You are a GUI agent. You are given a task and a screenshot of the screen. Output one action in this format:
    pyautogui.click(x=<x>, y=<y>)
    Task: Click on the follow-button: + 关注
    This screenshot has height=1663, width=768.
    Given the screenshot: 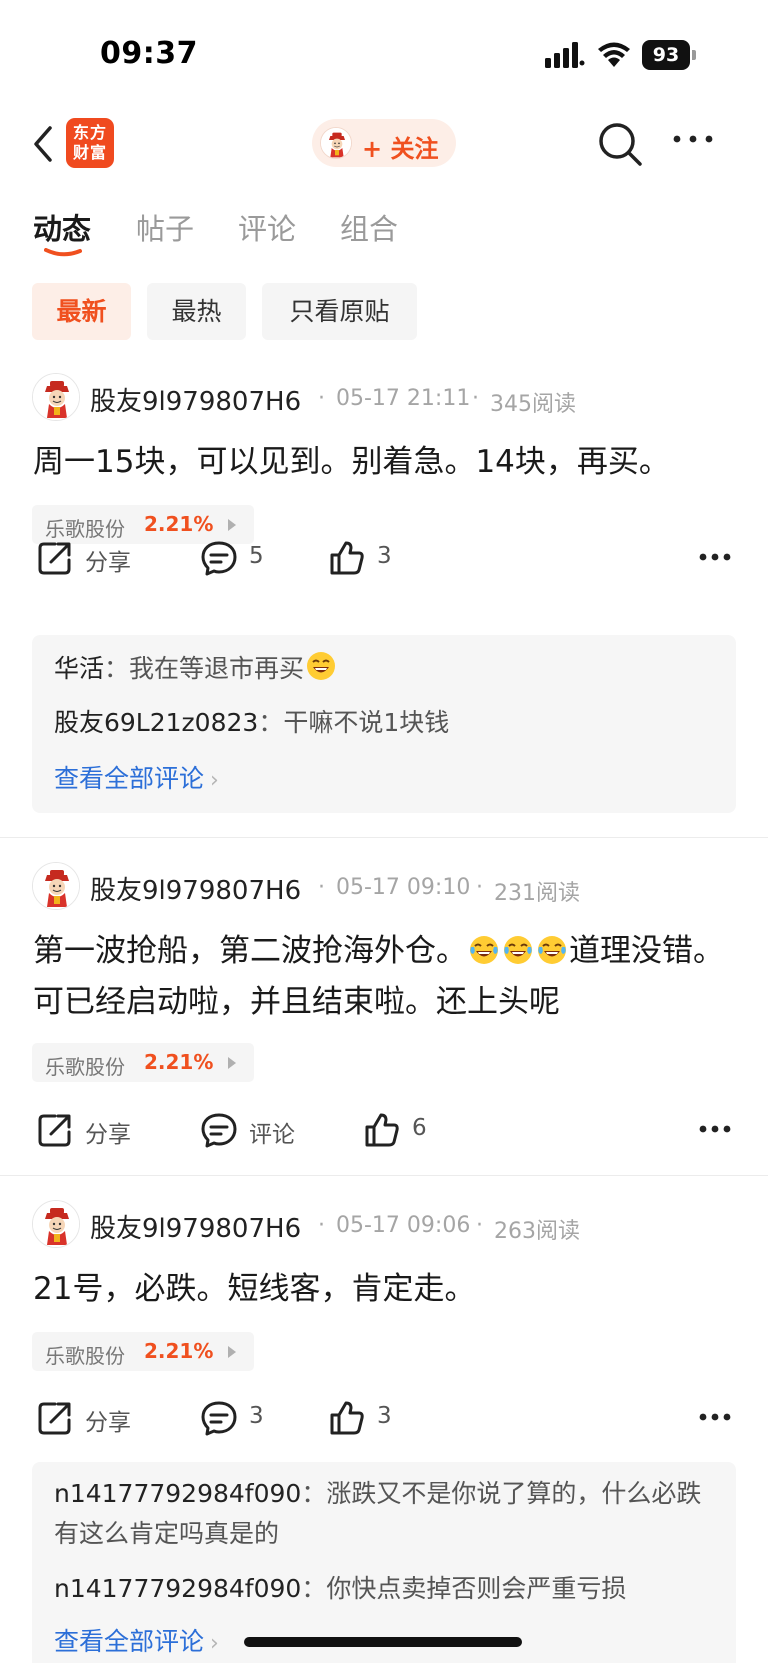 What is the action you would take?
    pyautogui.click(x=384, y=143)
    